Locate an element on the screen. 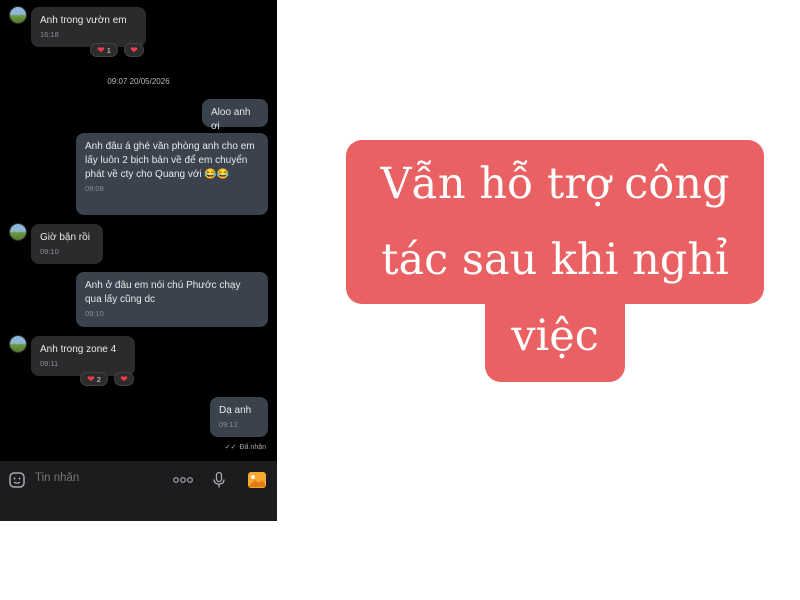 This screenshot has height=600, width=800. delivery-status: ✓✓ Đã nhận is located at coordinates (245, 447).